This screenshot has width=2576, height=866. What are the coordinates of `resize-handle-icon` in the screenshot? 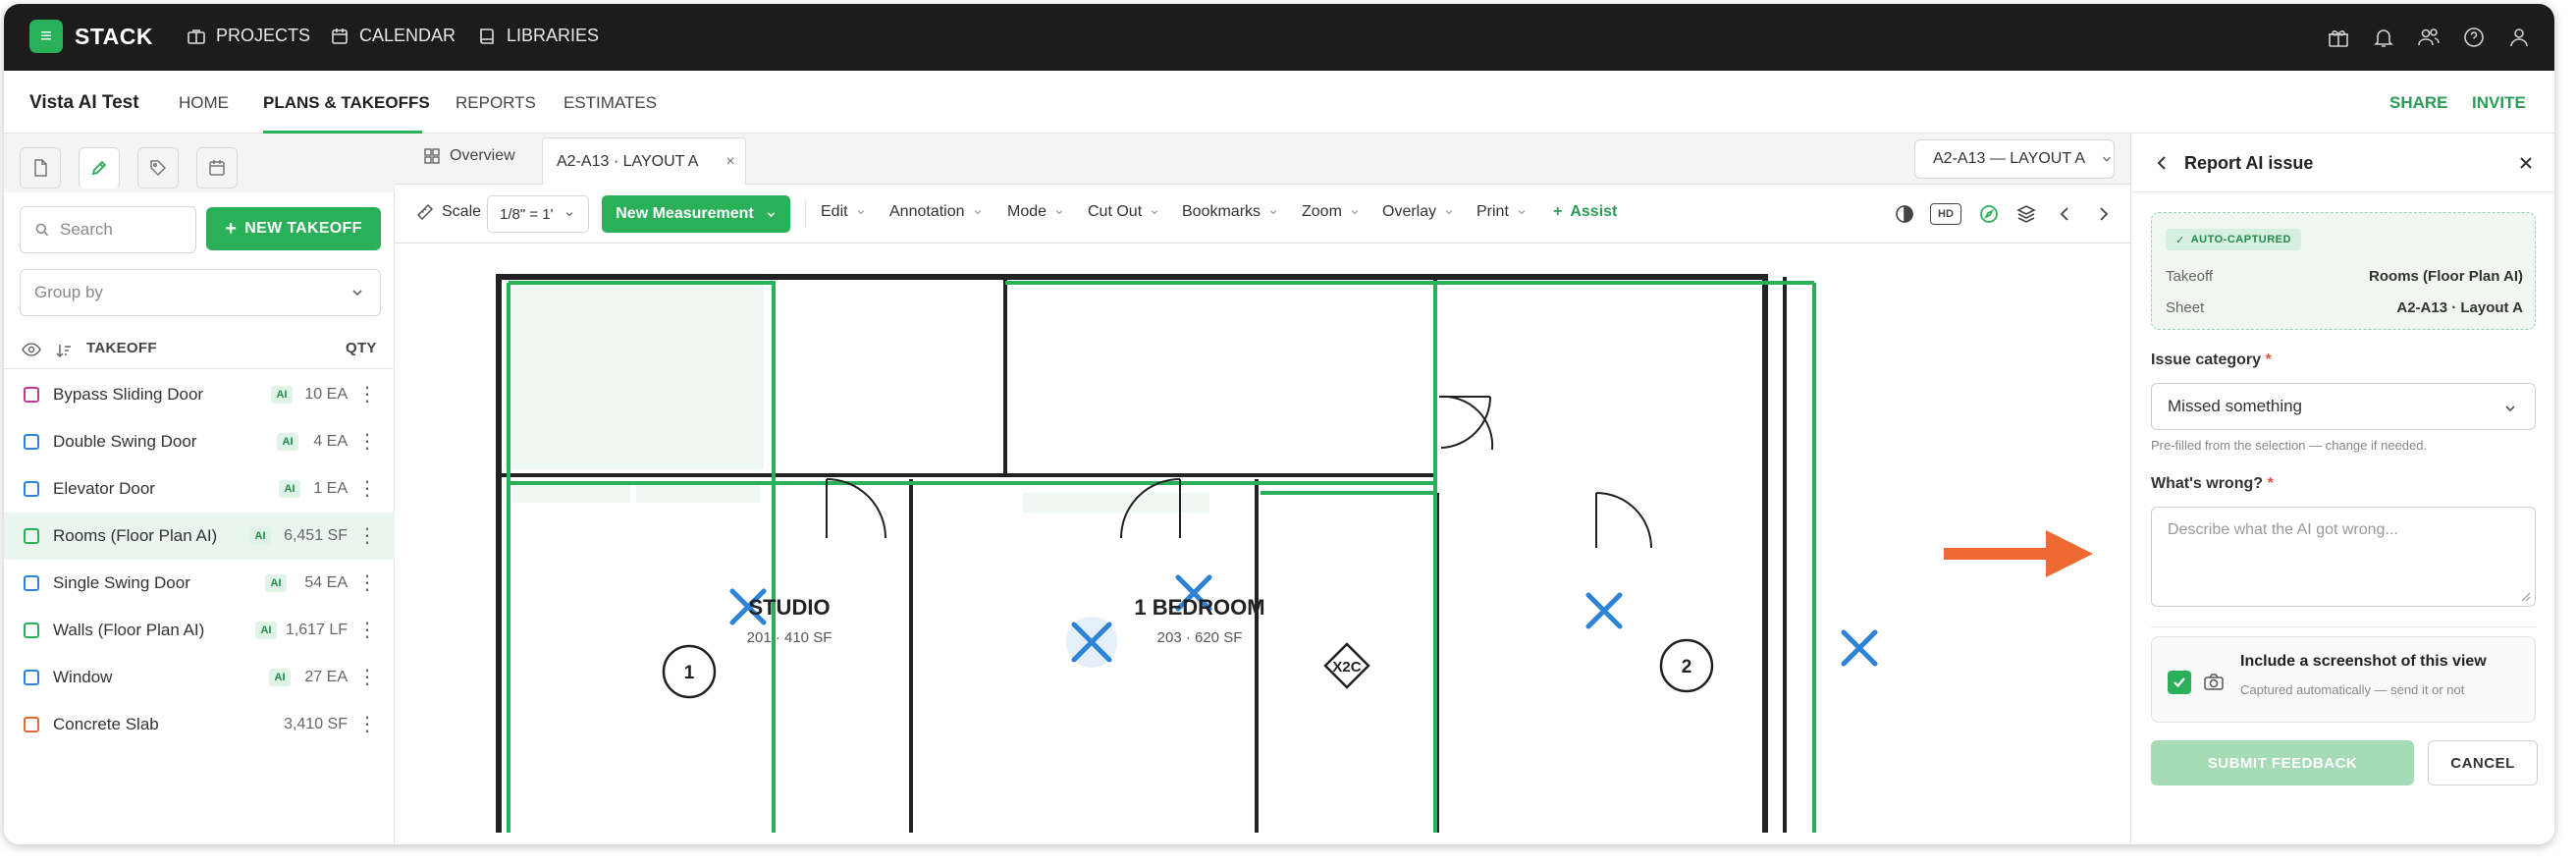 It's located at (2525, 596).